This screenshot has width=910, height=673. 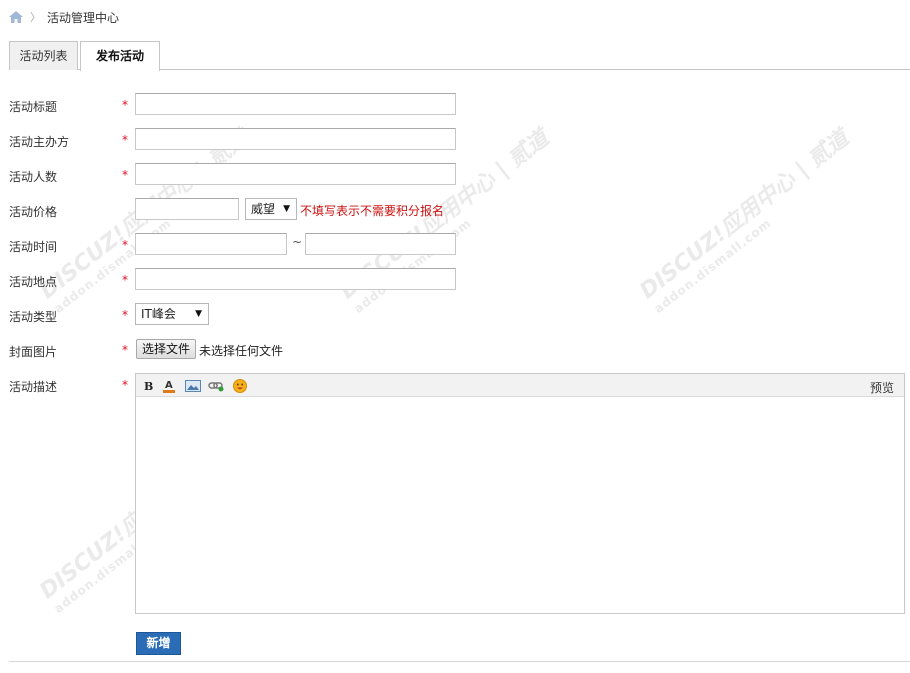 What do you see at coordinates (211, 244) in the screenshot?
I see `start-time-input` at bounding box center [211, 244].